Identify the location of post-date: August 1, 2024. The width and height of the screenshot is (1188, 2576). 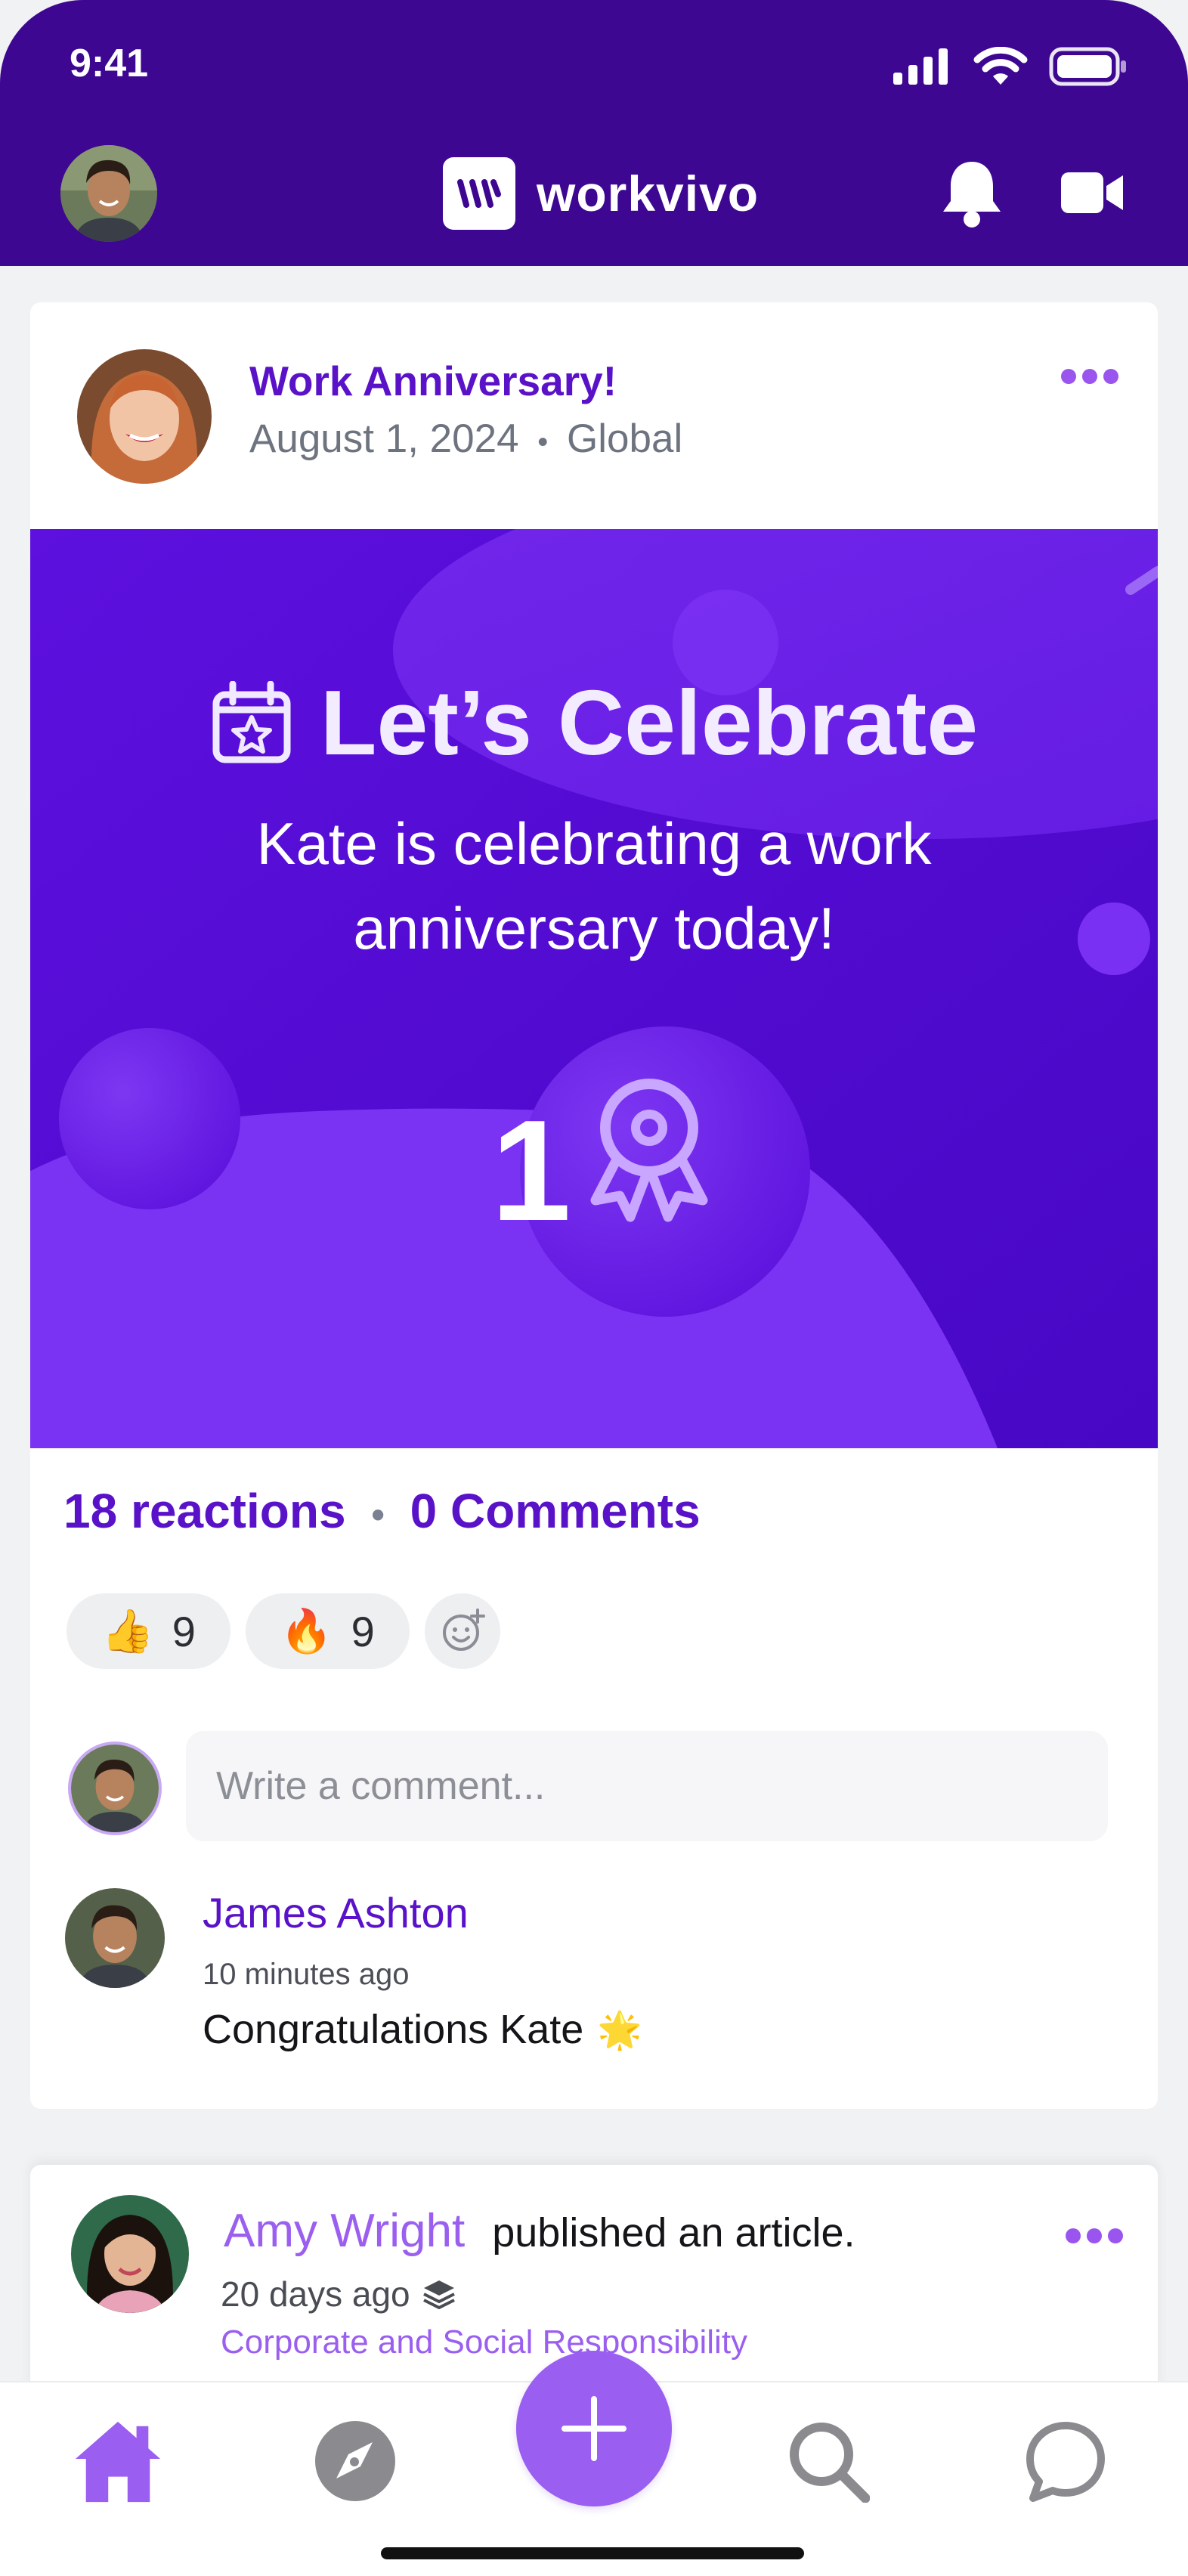
(384, 438).